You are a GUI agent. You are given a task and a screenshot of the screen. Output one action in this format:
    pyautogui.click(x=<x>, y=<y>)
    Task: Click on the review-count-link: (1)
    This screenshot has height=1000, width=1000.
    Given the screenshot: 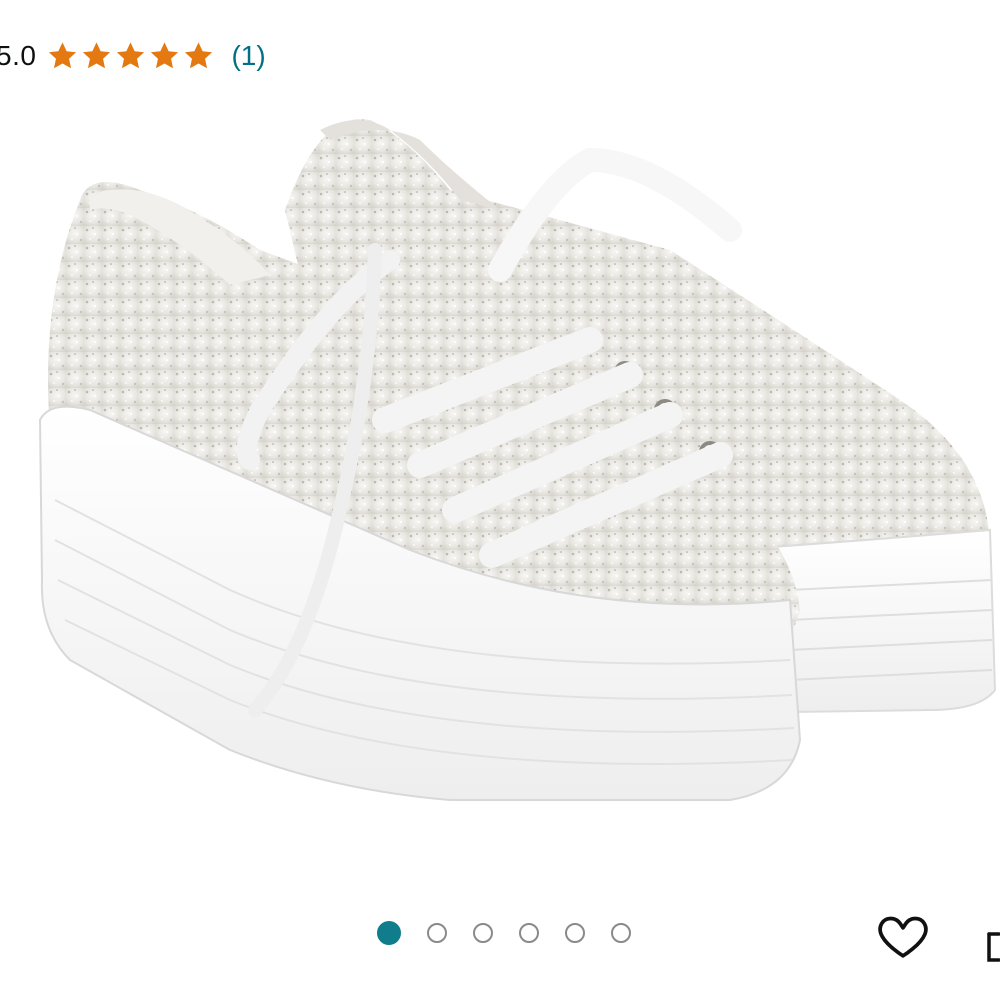 What is the action you would take?
    pyautogui.click(x=248, y=56)
    